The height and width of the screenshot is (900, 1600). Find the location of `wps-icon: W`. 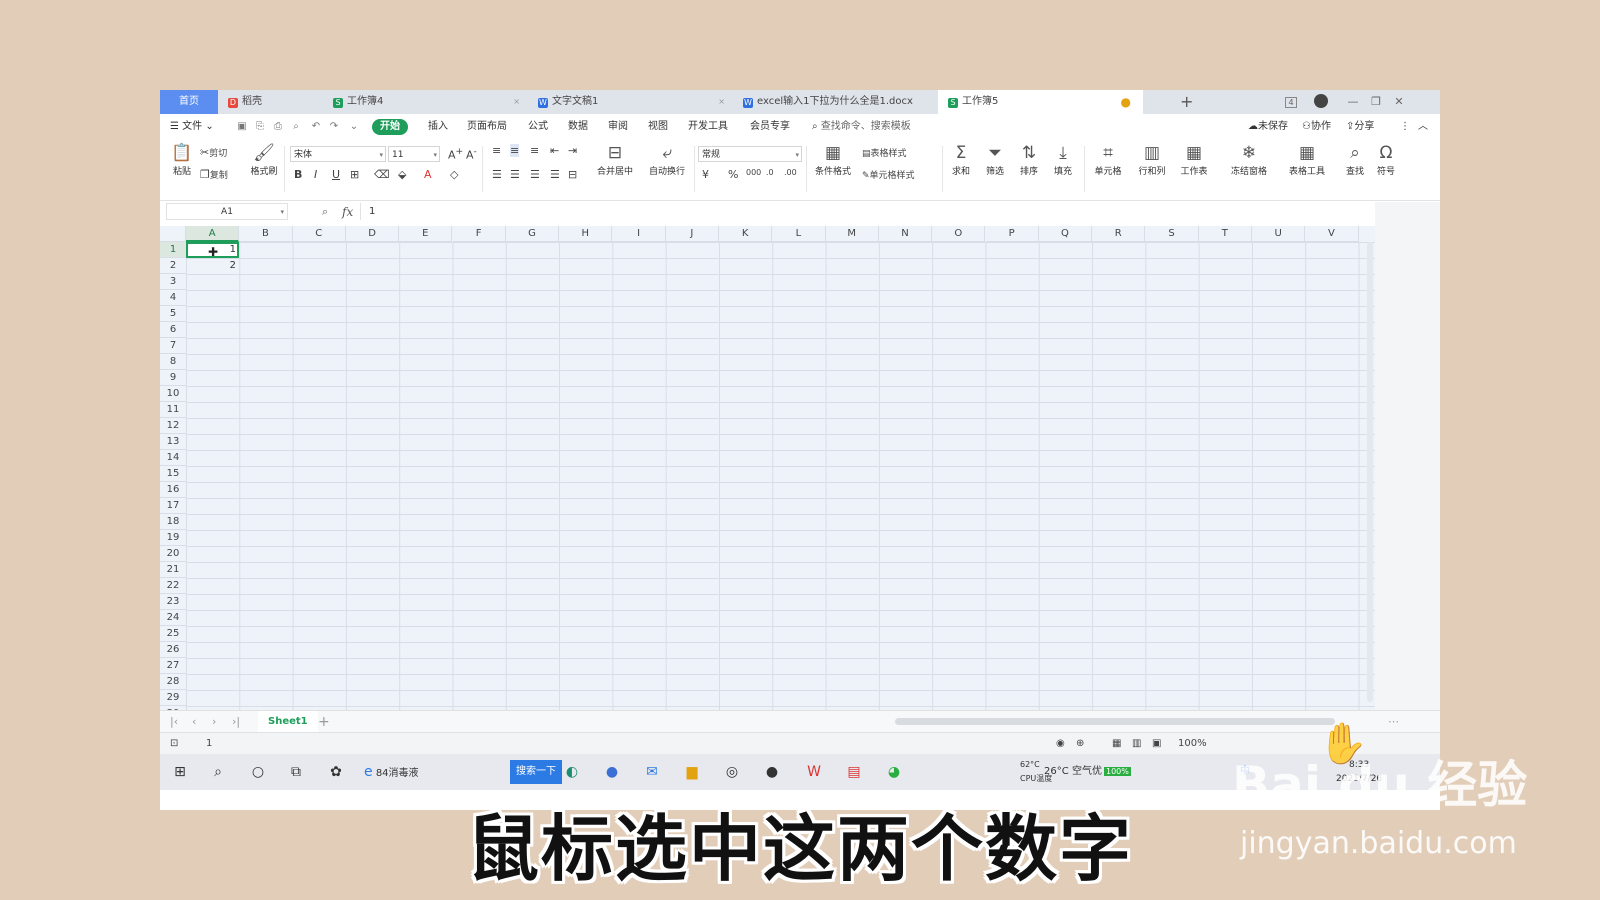

wps-icon: W is located at coordinates (814, 772).